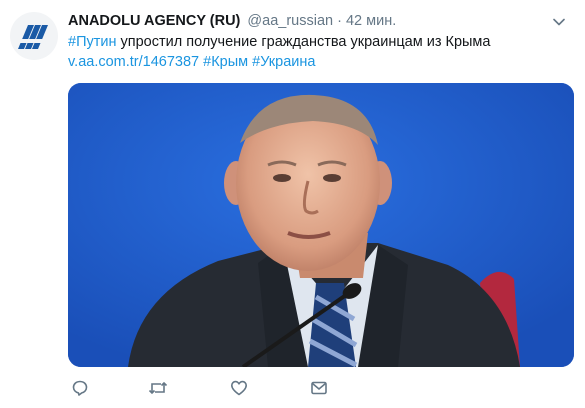 The image size is (585, 408). I want to click on hashtag-putin: #Путин, so click(92, 42).